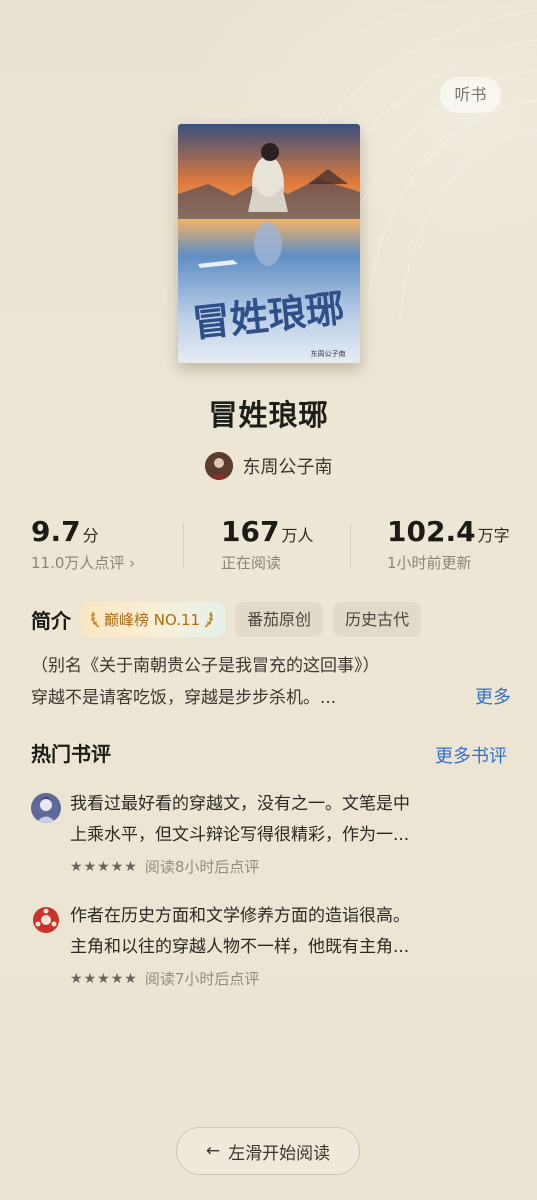  I want to click on rank-label: 巅峰榜 NO.11, so click(152, 619).